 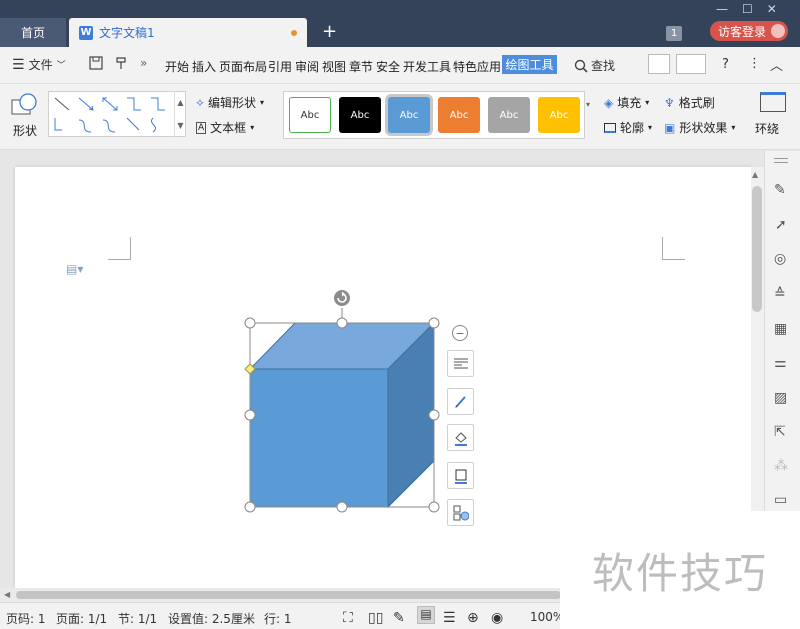 I want to click on fill-button: ◈ 填充 ▾, so click(x=626, y=102).